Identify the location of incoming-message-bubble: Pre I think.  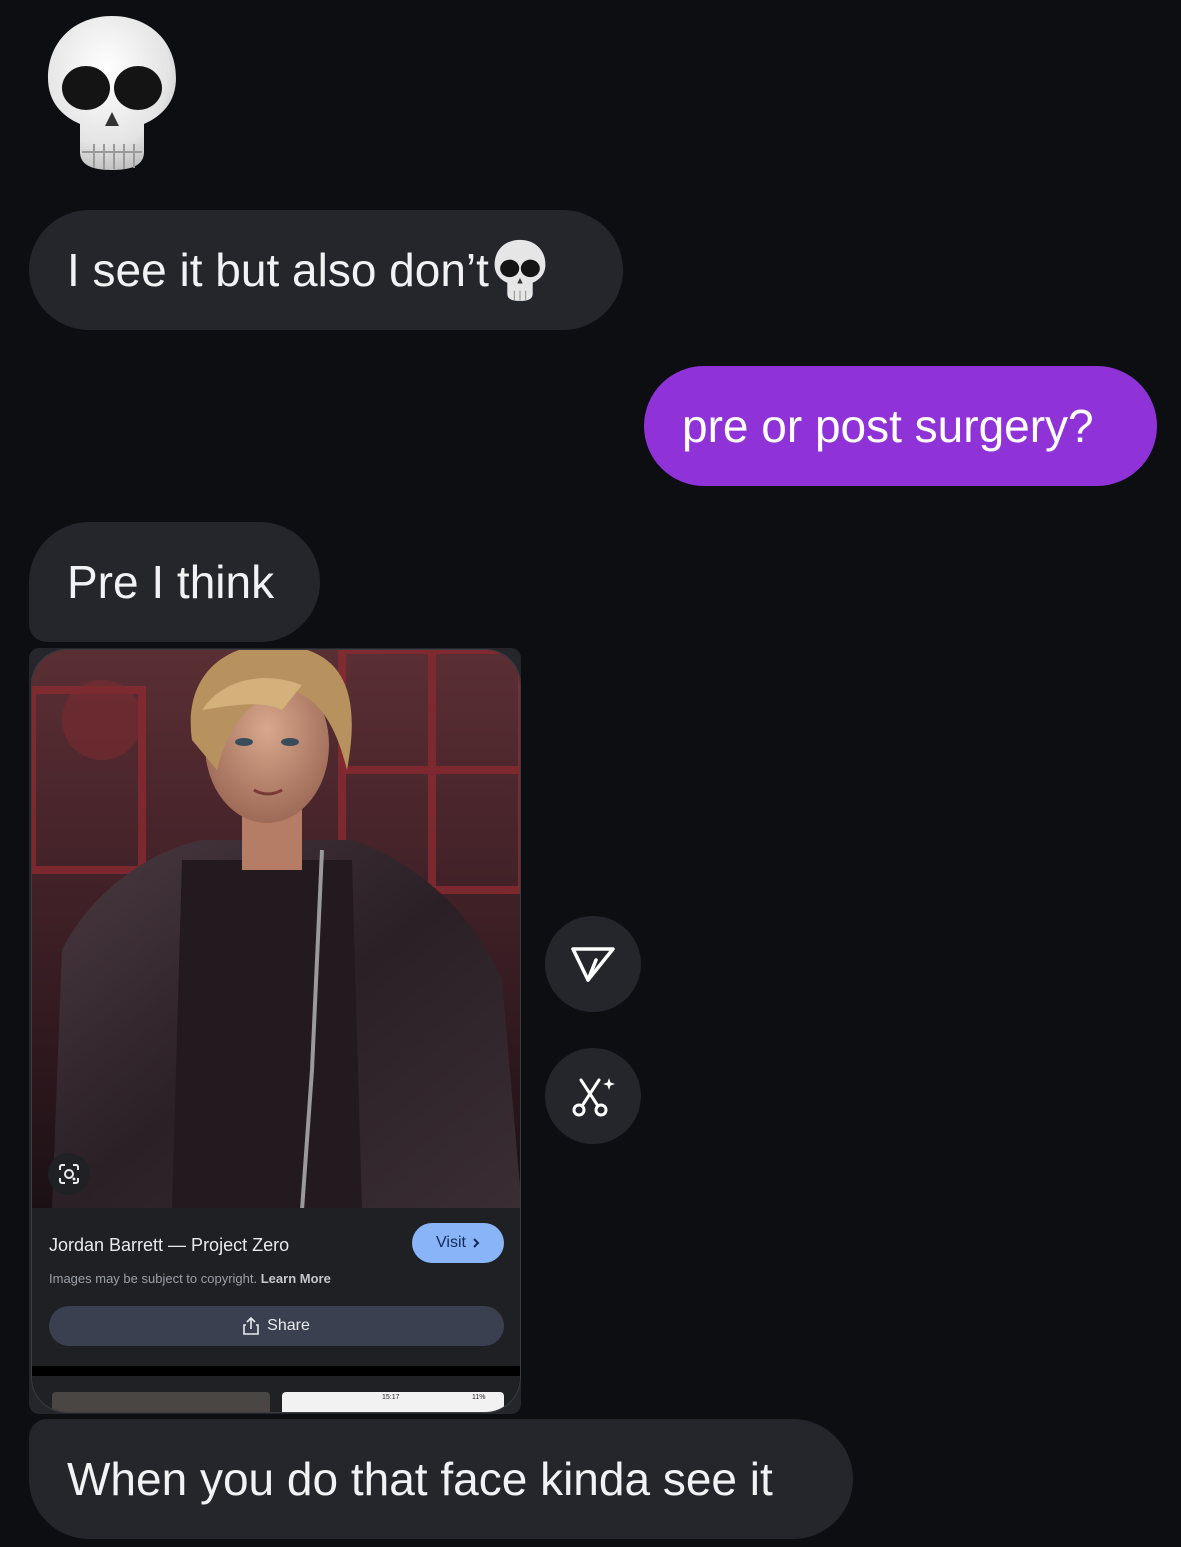
(174, 582).